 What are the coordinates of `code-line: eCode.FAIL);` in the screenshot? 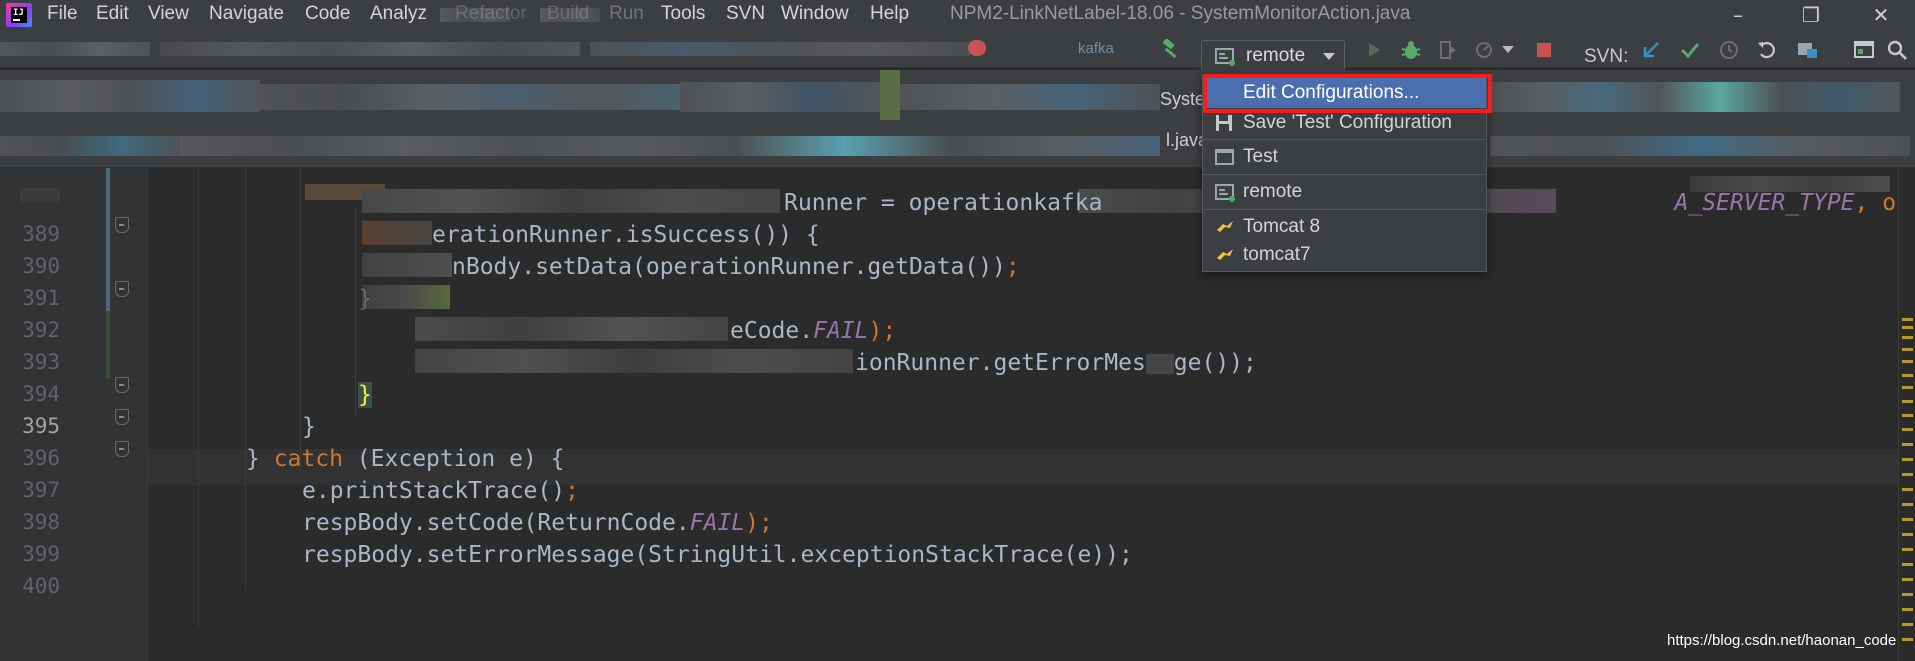 It's located at (813, 331).